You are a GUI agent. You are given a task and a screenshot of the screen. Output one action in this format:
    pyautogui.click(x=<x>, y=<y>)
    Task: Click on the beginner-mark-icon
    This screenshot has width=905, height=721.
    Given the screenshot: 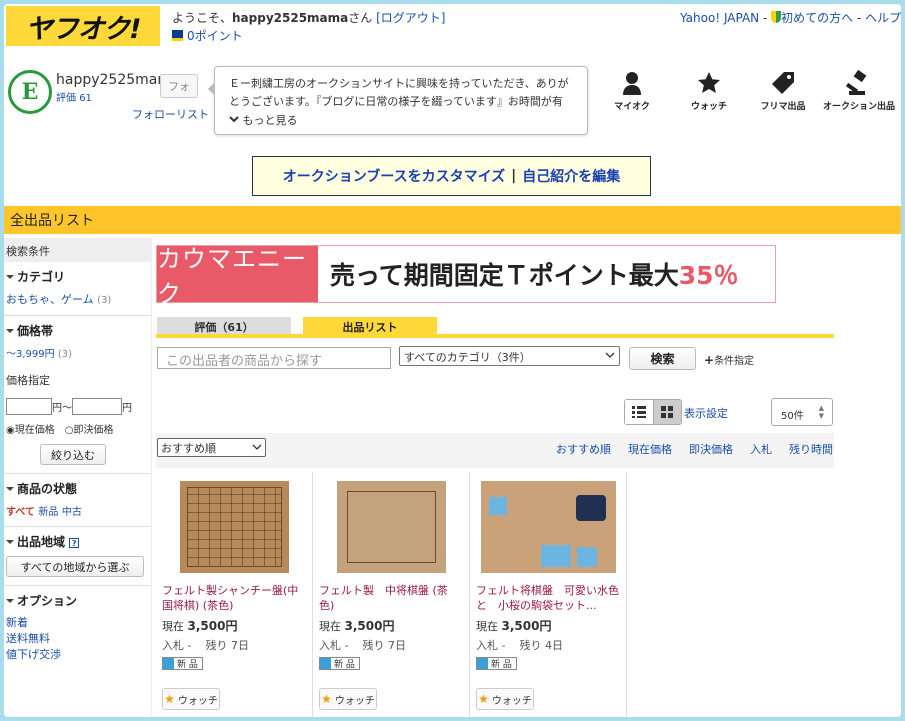 What is the action you would take?
    pyautogui.click(x=776, y=17)
    